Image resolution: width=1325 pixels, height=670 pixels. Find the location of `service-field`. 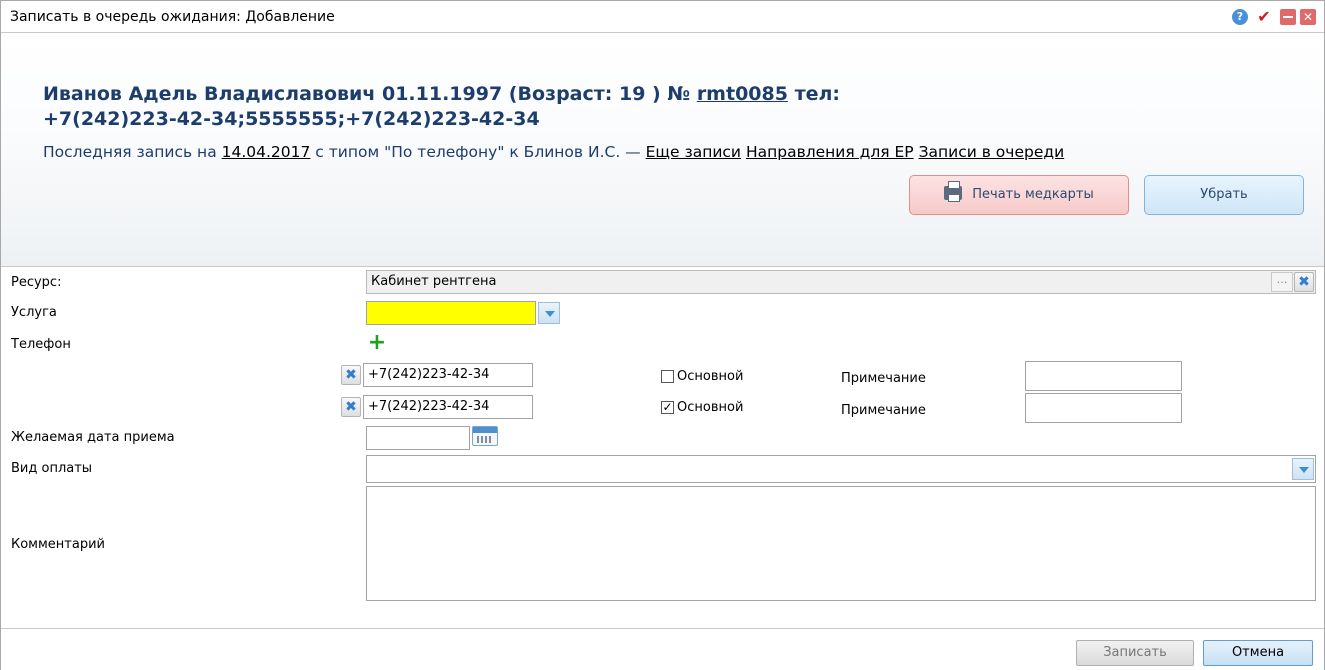

service-field is located at coordinates (451, 313).